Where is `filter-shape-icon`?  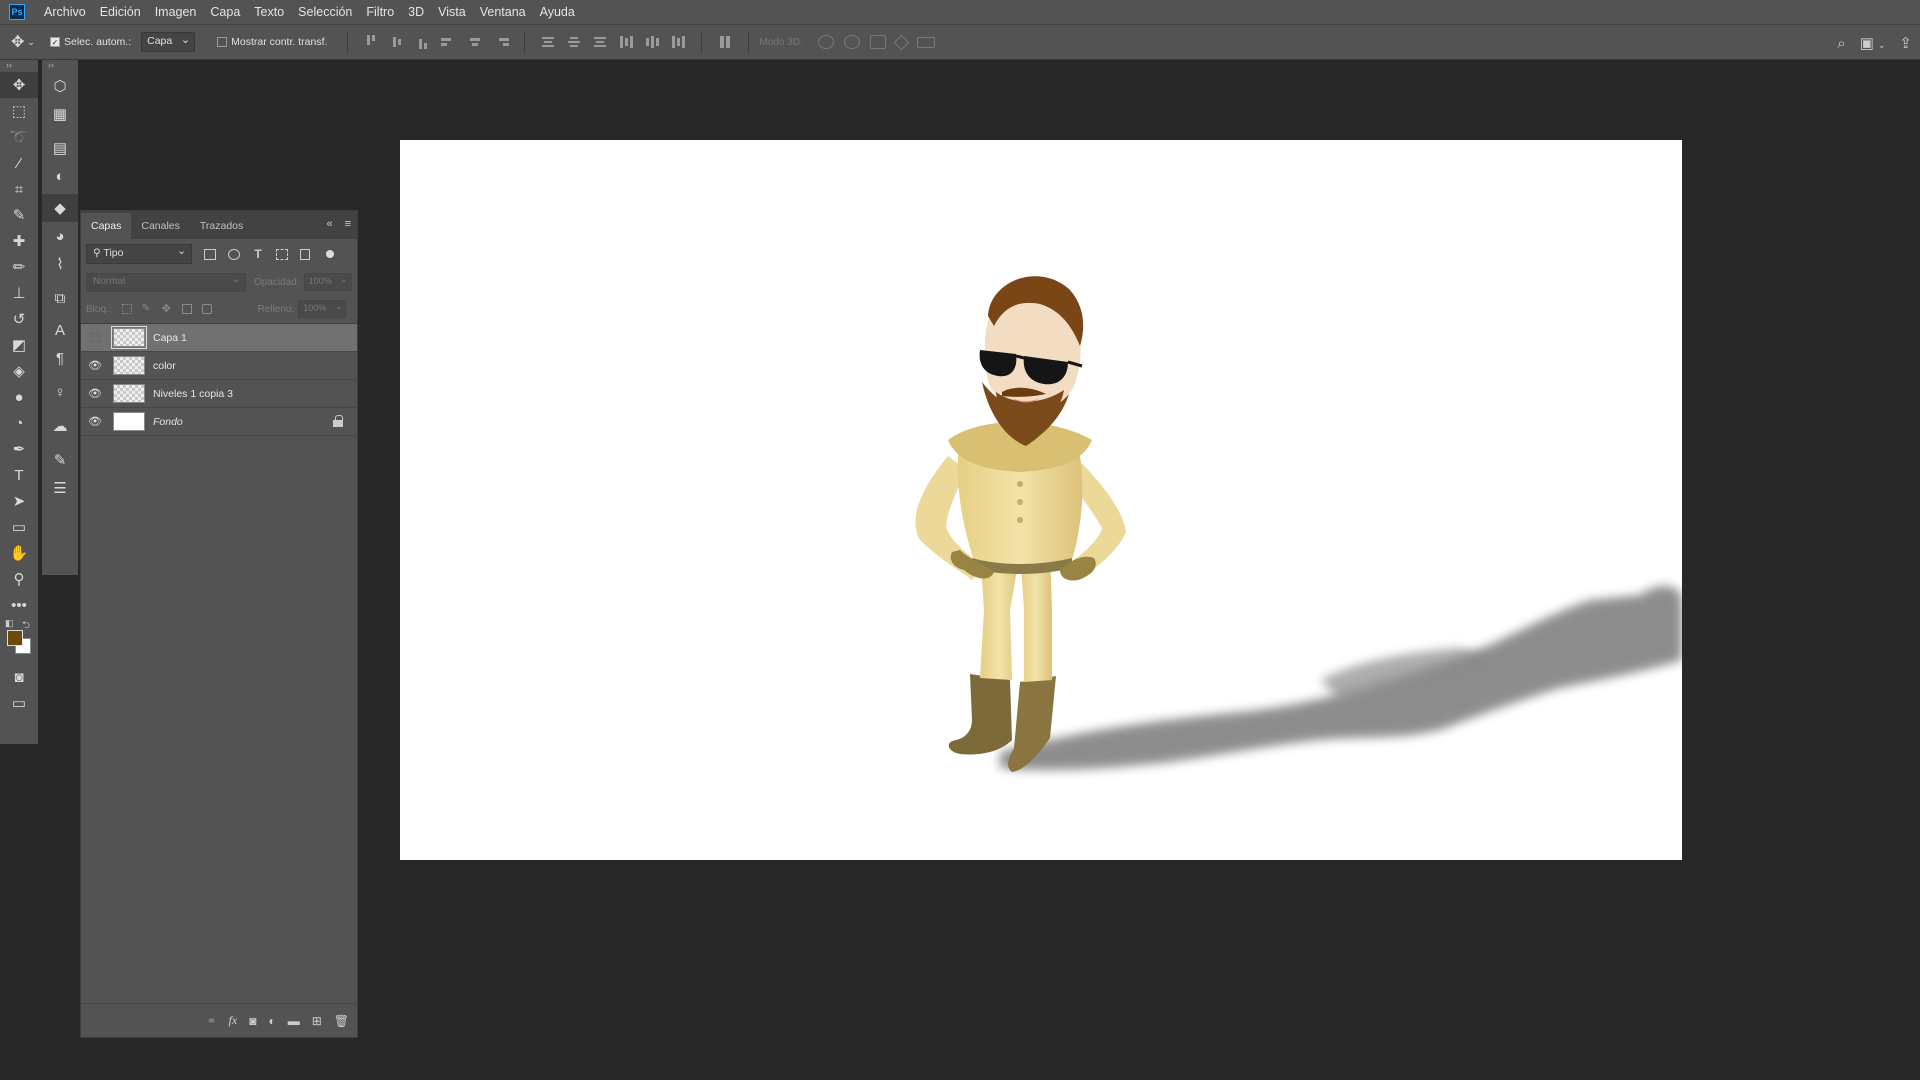 filter-shape-icon is located at coordinates (282, 254).